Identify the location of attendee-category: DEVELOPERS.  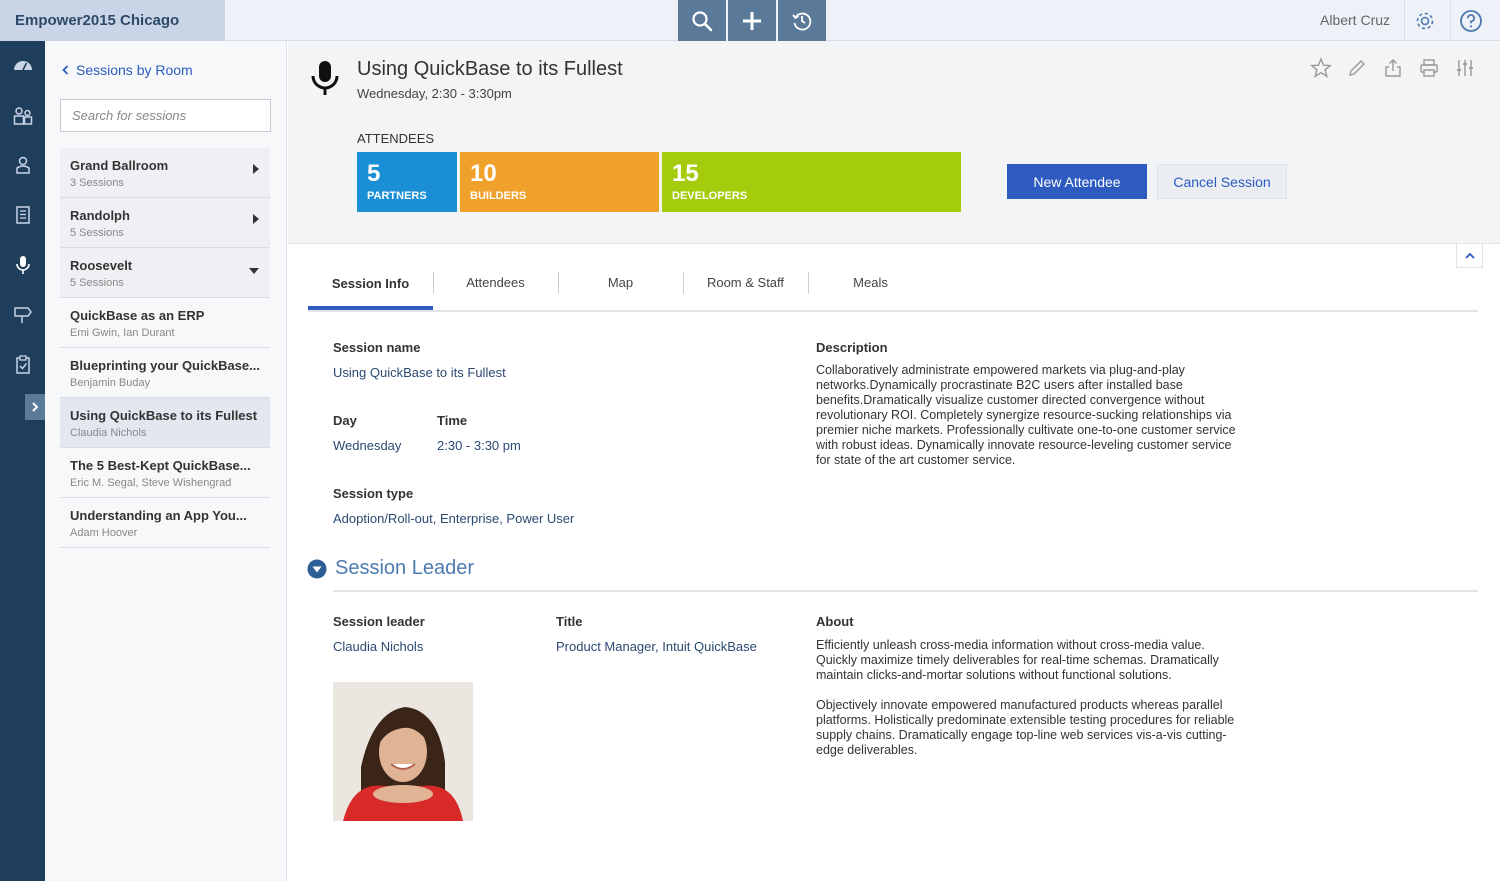
(710, 196).